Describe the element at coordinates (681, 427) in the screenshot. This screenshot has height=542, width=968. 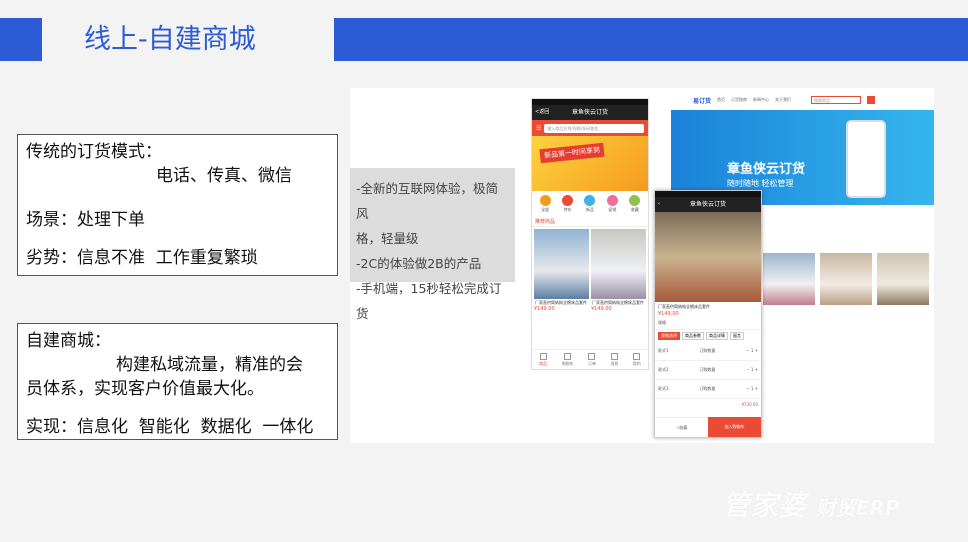
I see `favorite-button: ☆收藏` at that location.